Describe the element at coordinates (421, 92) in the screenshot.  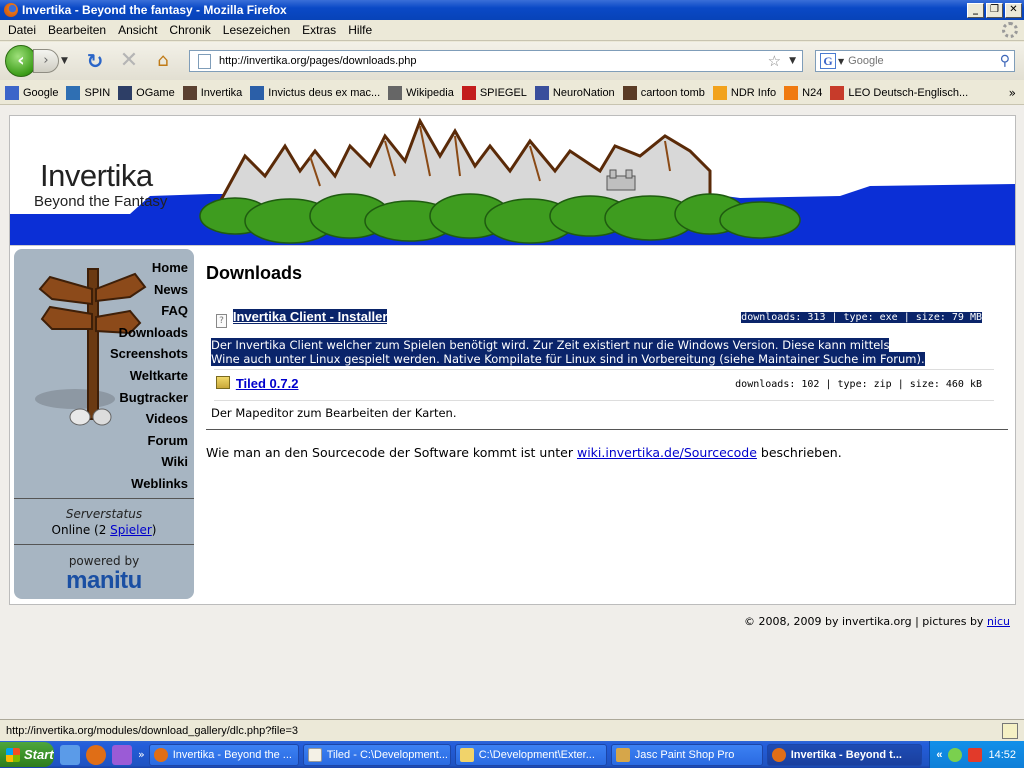
I see `bookmark-item: Wikipedia` at that location.